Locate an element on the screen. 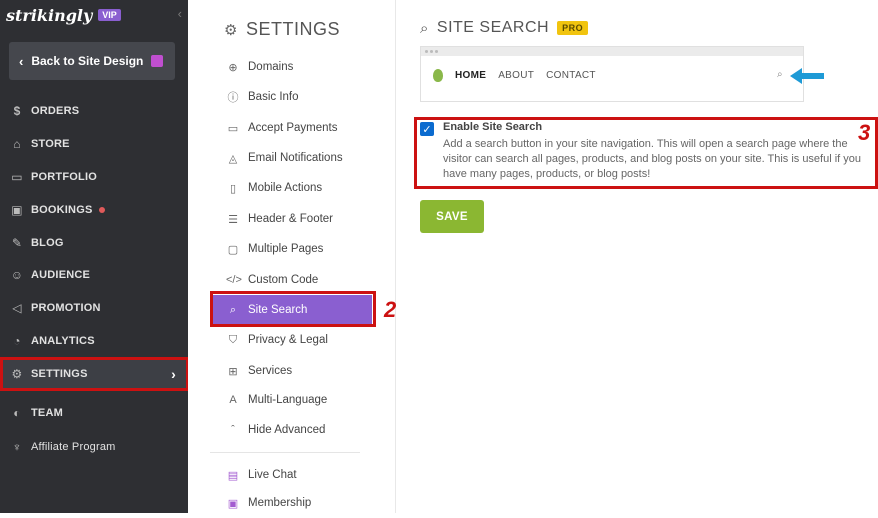 The height and width of the screenshot is (518, 878). vip-badge: VIP is located at coordinates (109, 15).